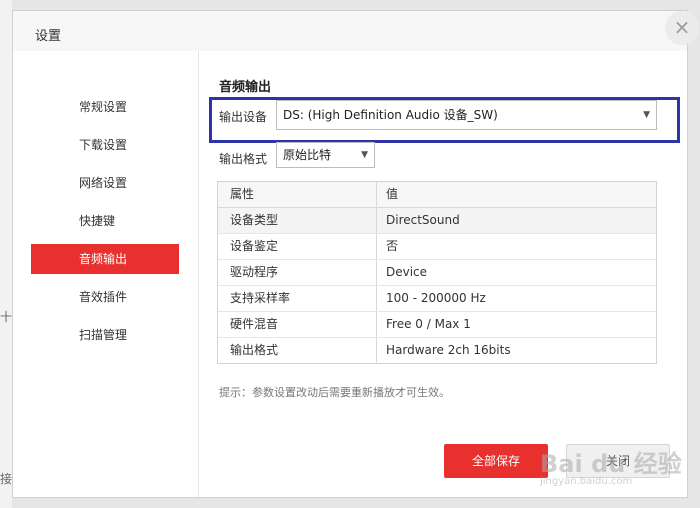 This screenshot has width=700, height=508. What do you see at coordinates (350, 31) in the screenshot?
I see `title-bar: 设置` at bounding box center [350, 31].